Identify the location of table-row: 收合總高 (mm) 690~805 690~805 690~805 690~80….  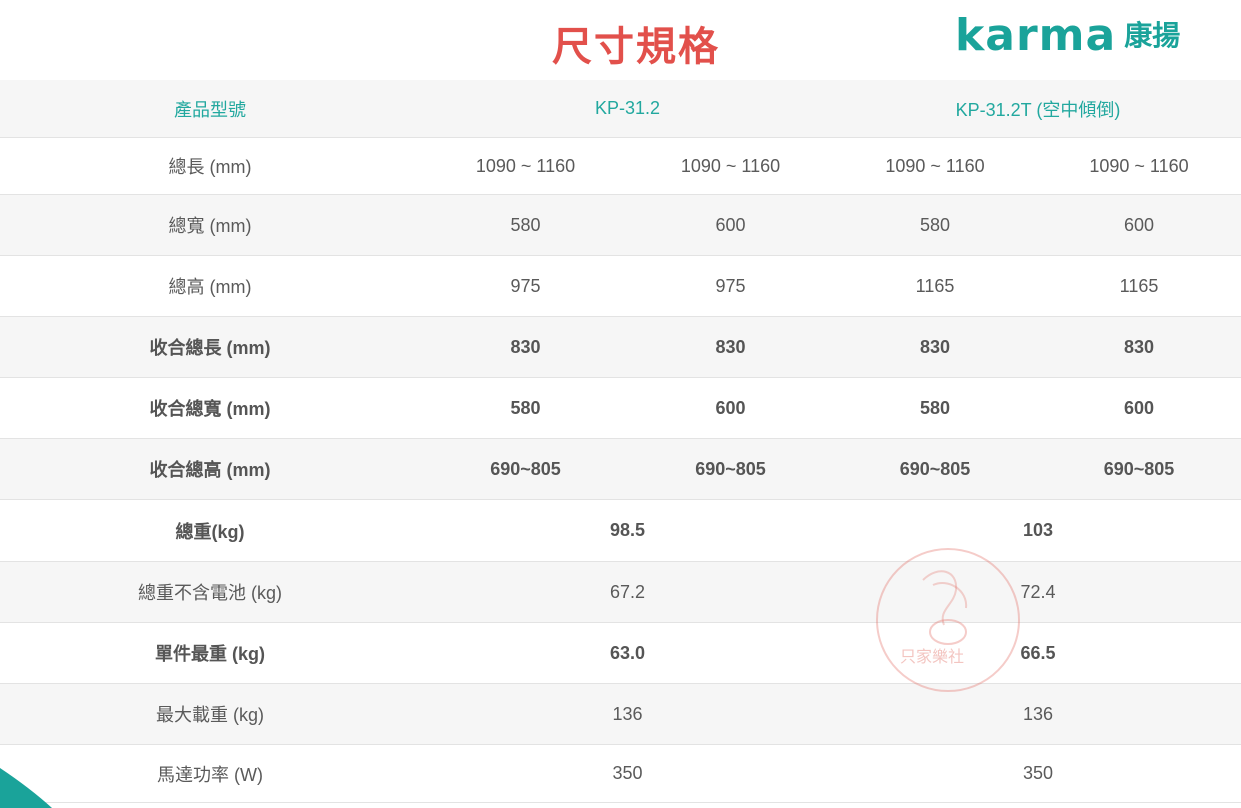
(620, 469).